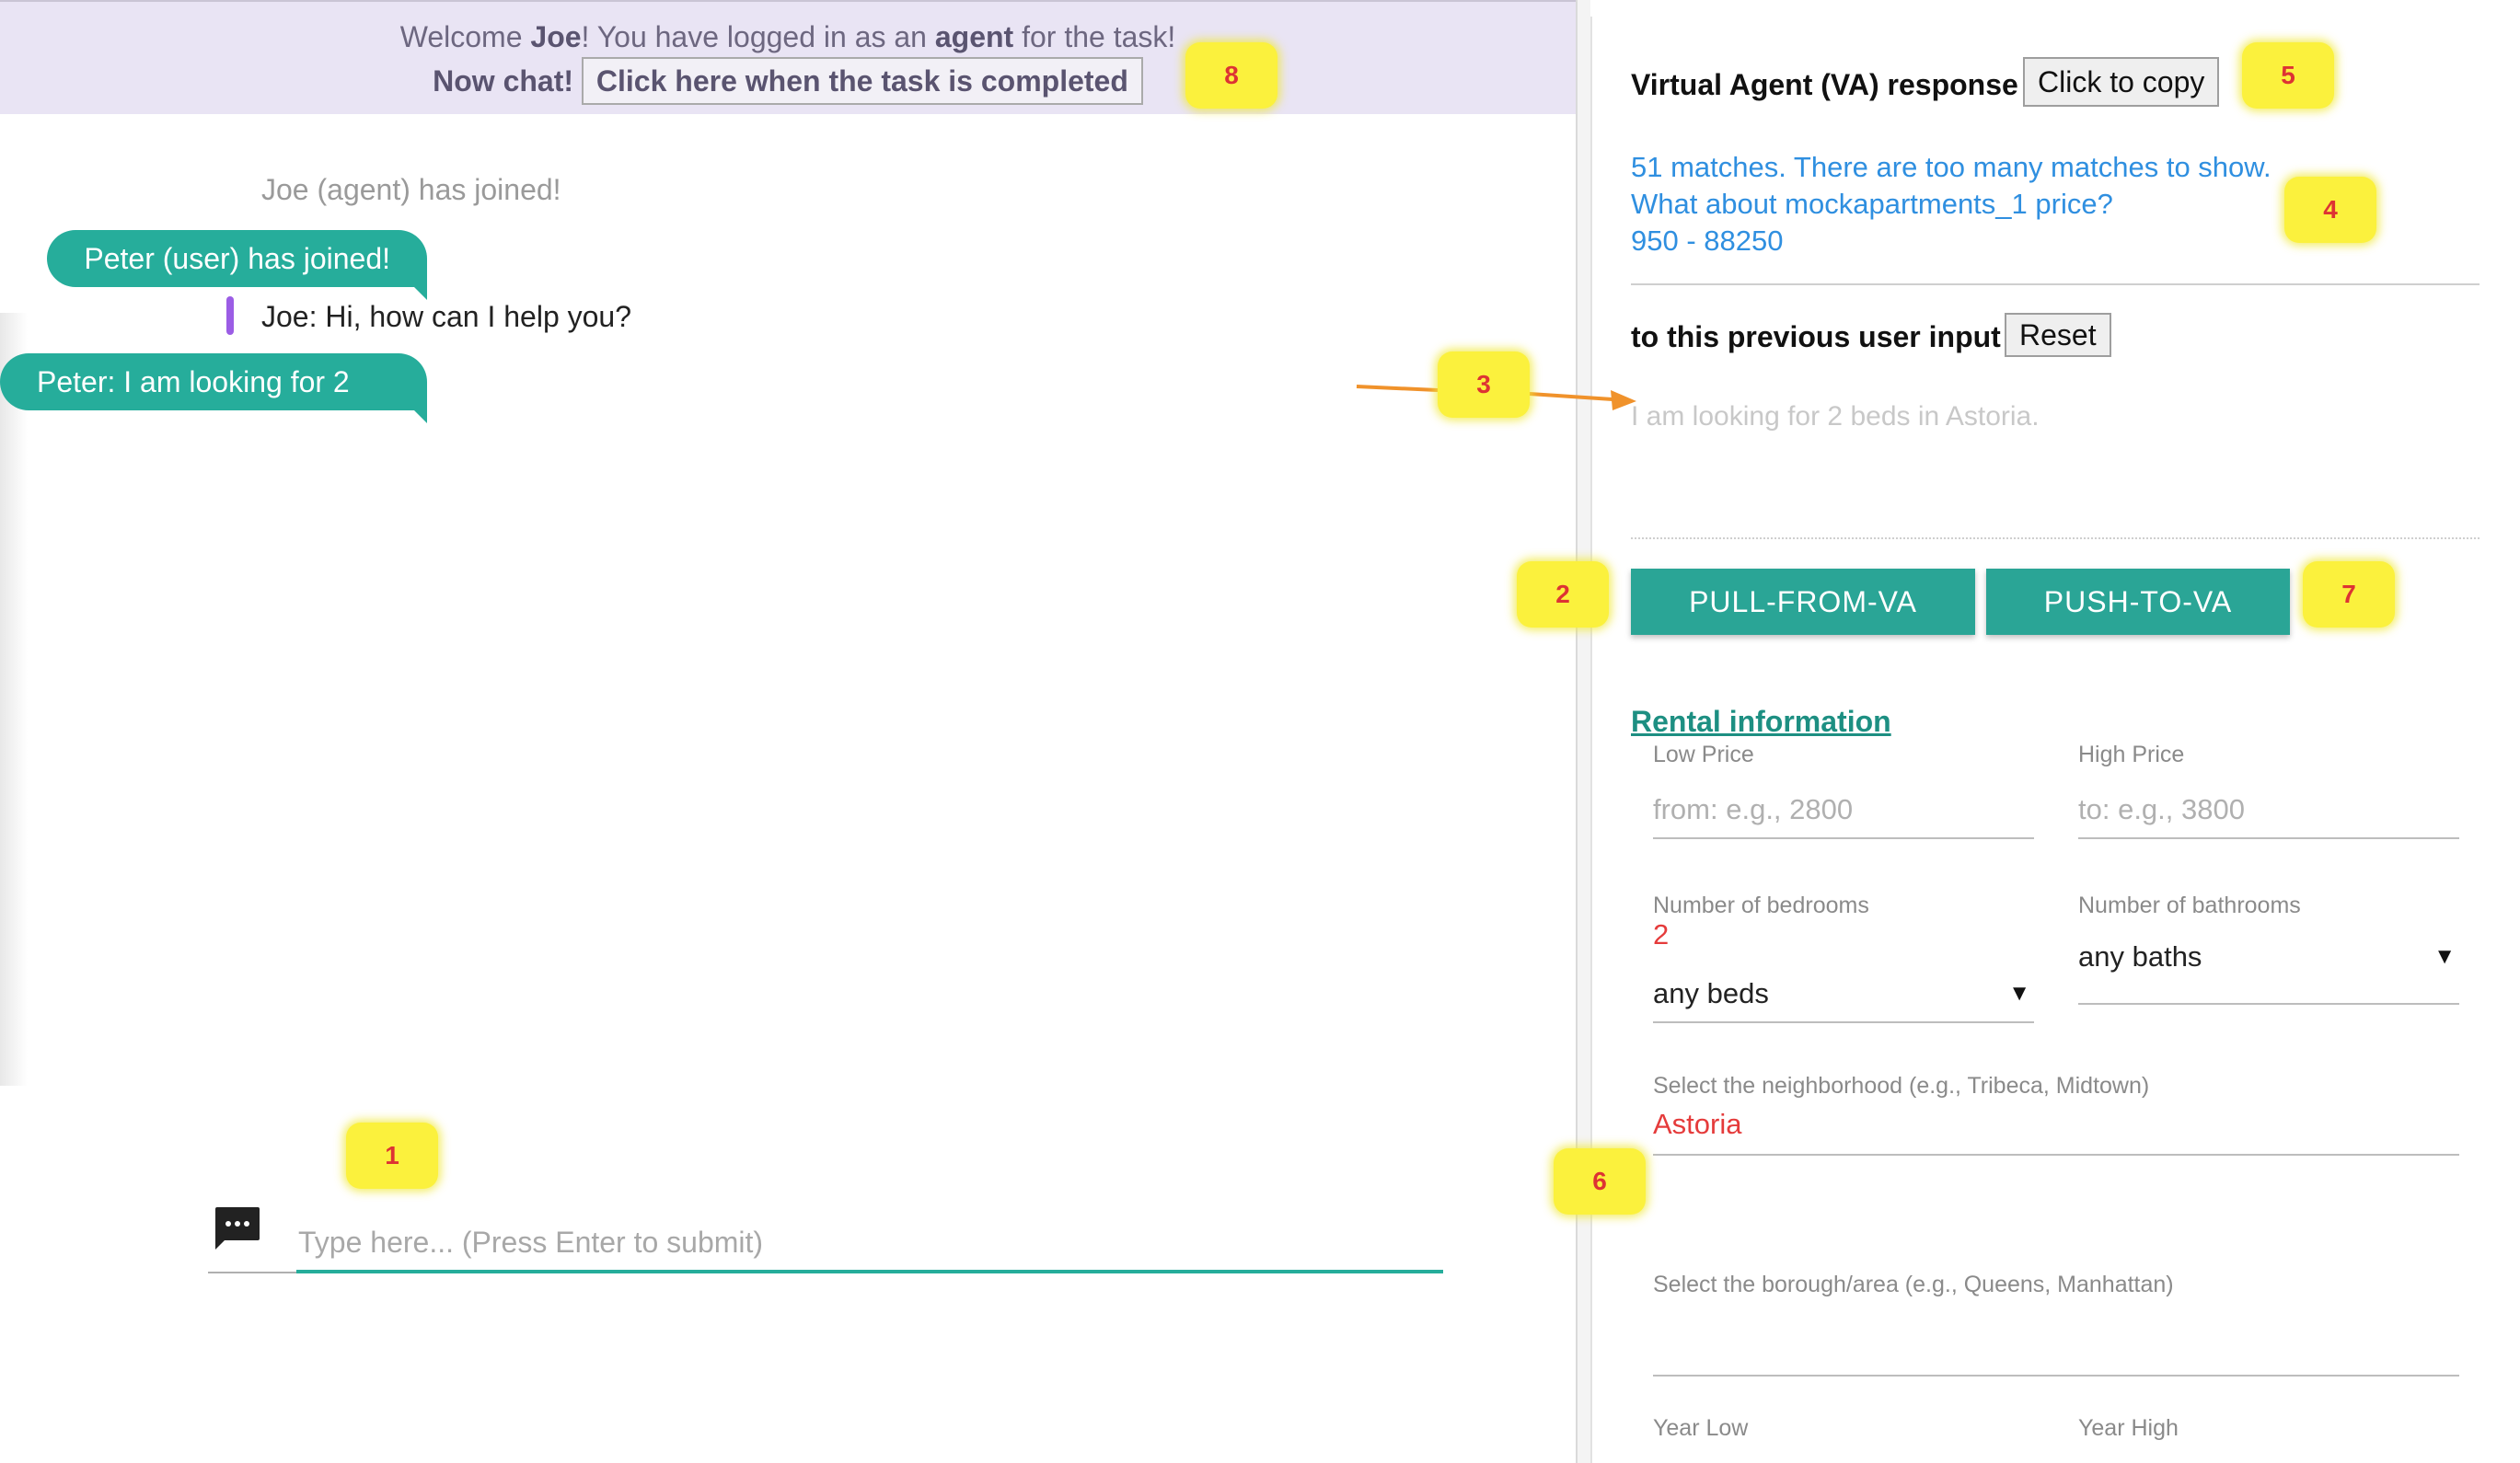 This screenshot has width=2520, height=1463. I want to click on va-response-label: Virtual Agent (VA) response, so click(1824, 84).